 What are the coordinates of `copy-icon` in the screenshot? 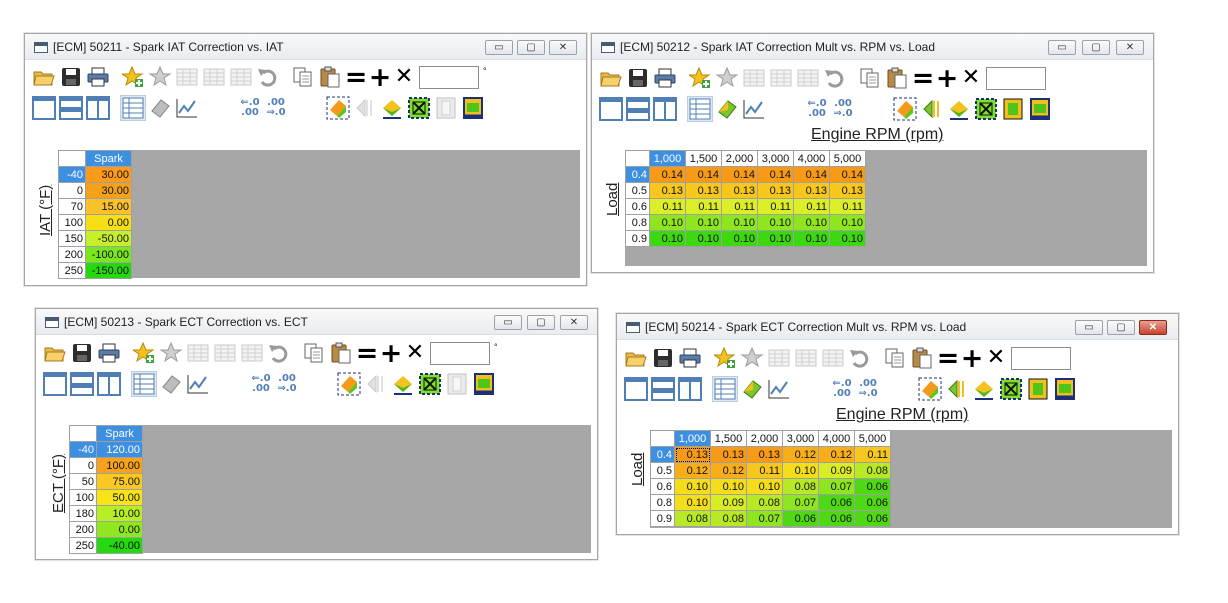 It's located at (870, 78).